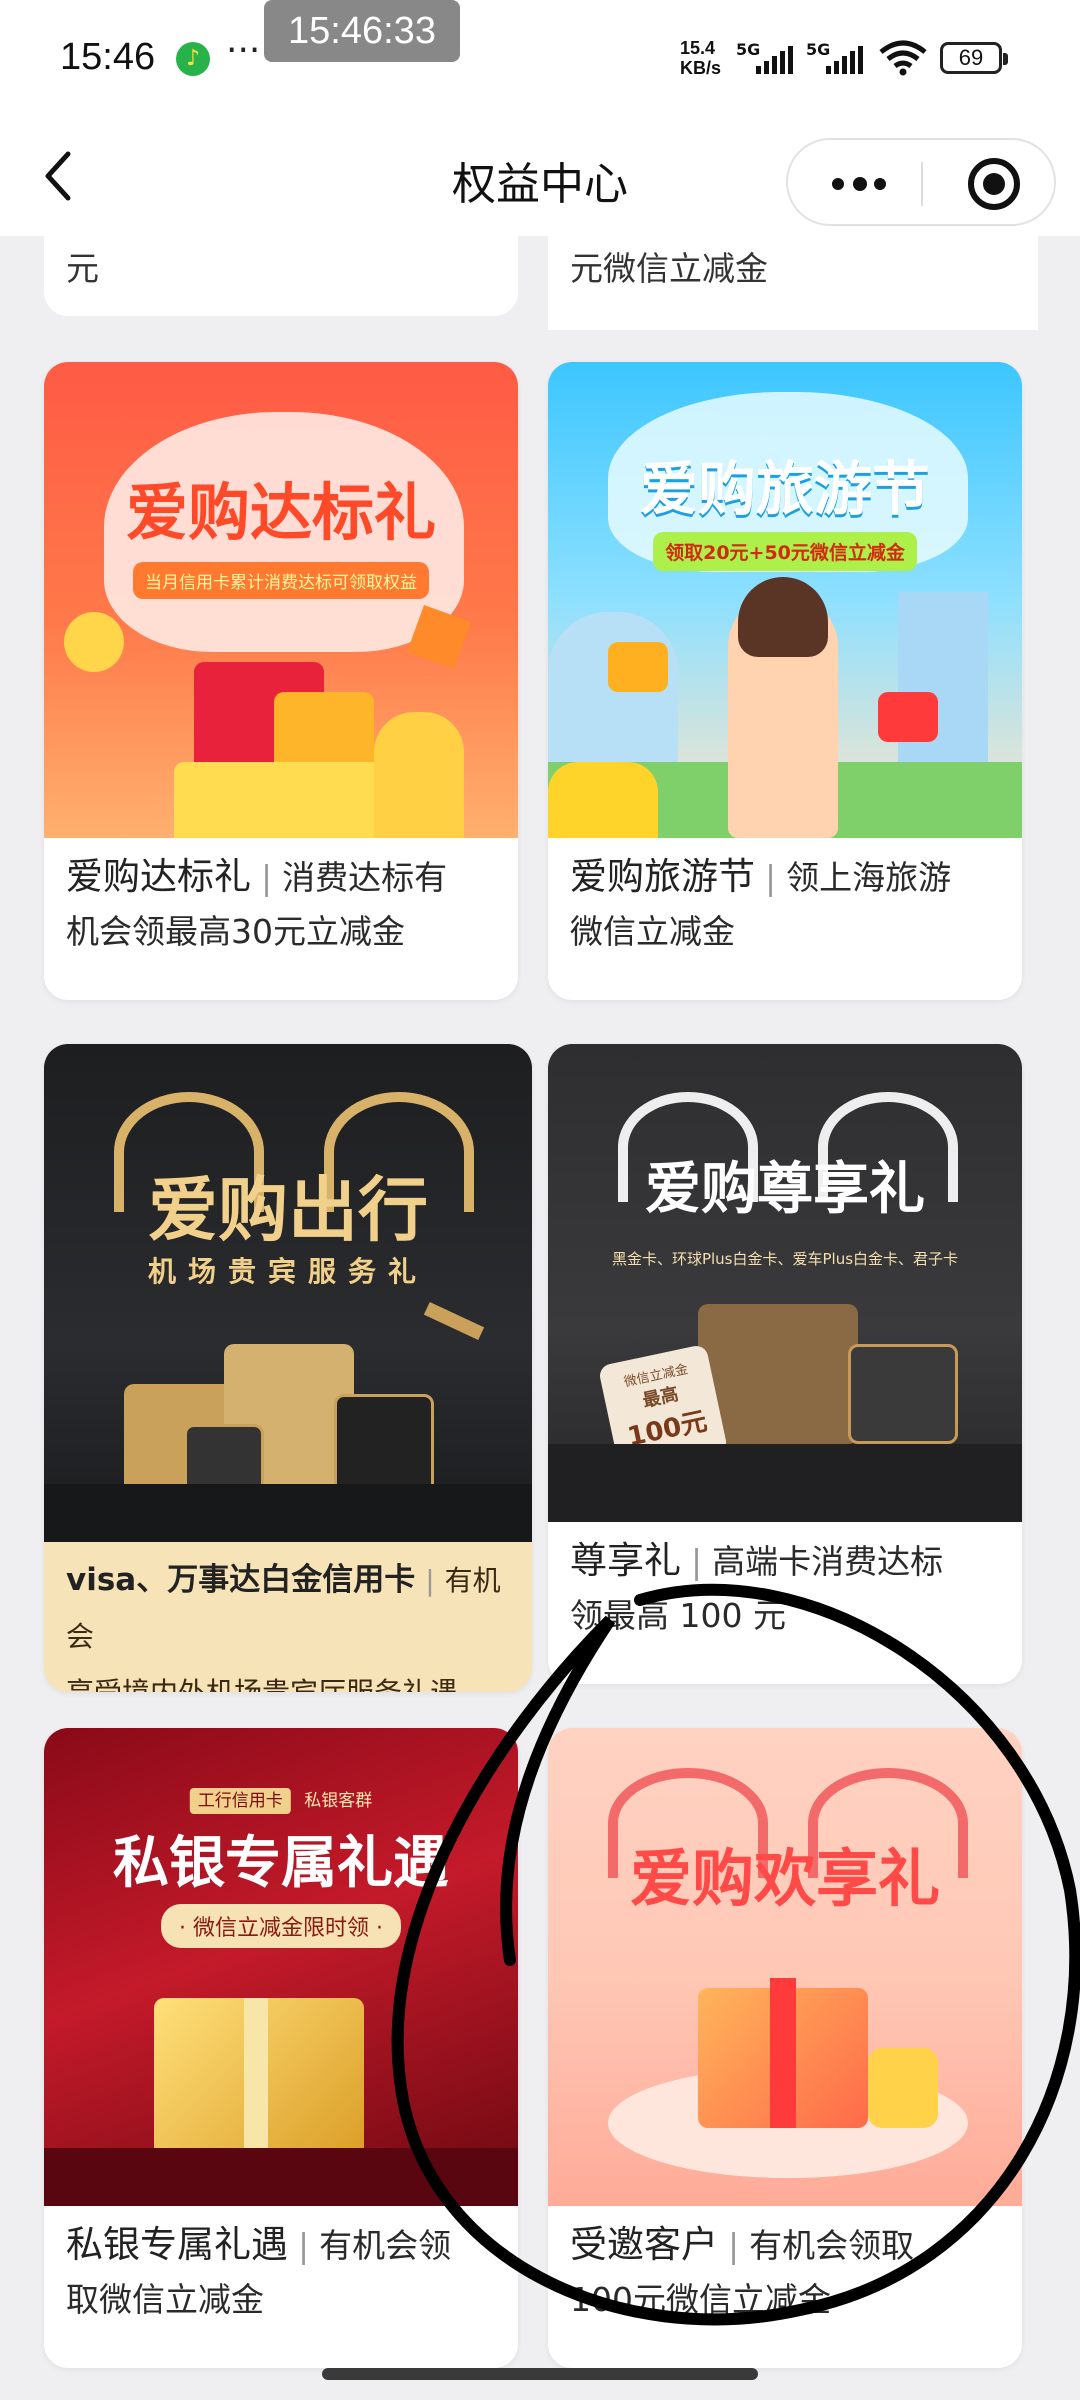  What do you see at coordinates (287, 1271) in the screenshot?
I see `banner-subtitle: 机场贵宾服务礼` at bounding box center [287, 1271].